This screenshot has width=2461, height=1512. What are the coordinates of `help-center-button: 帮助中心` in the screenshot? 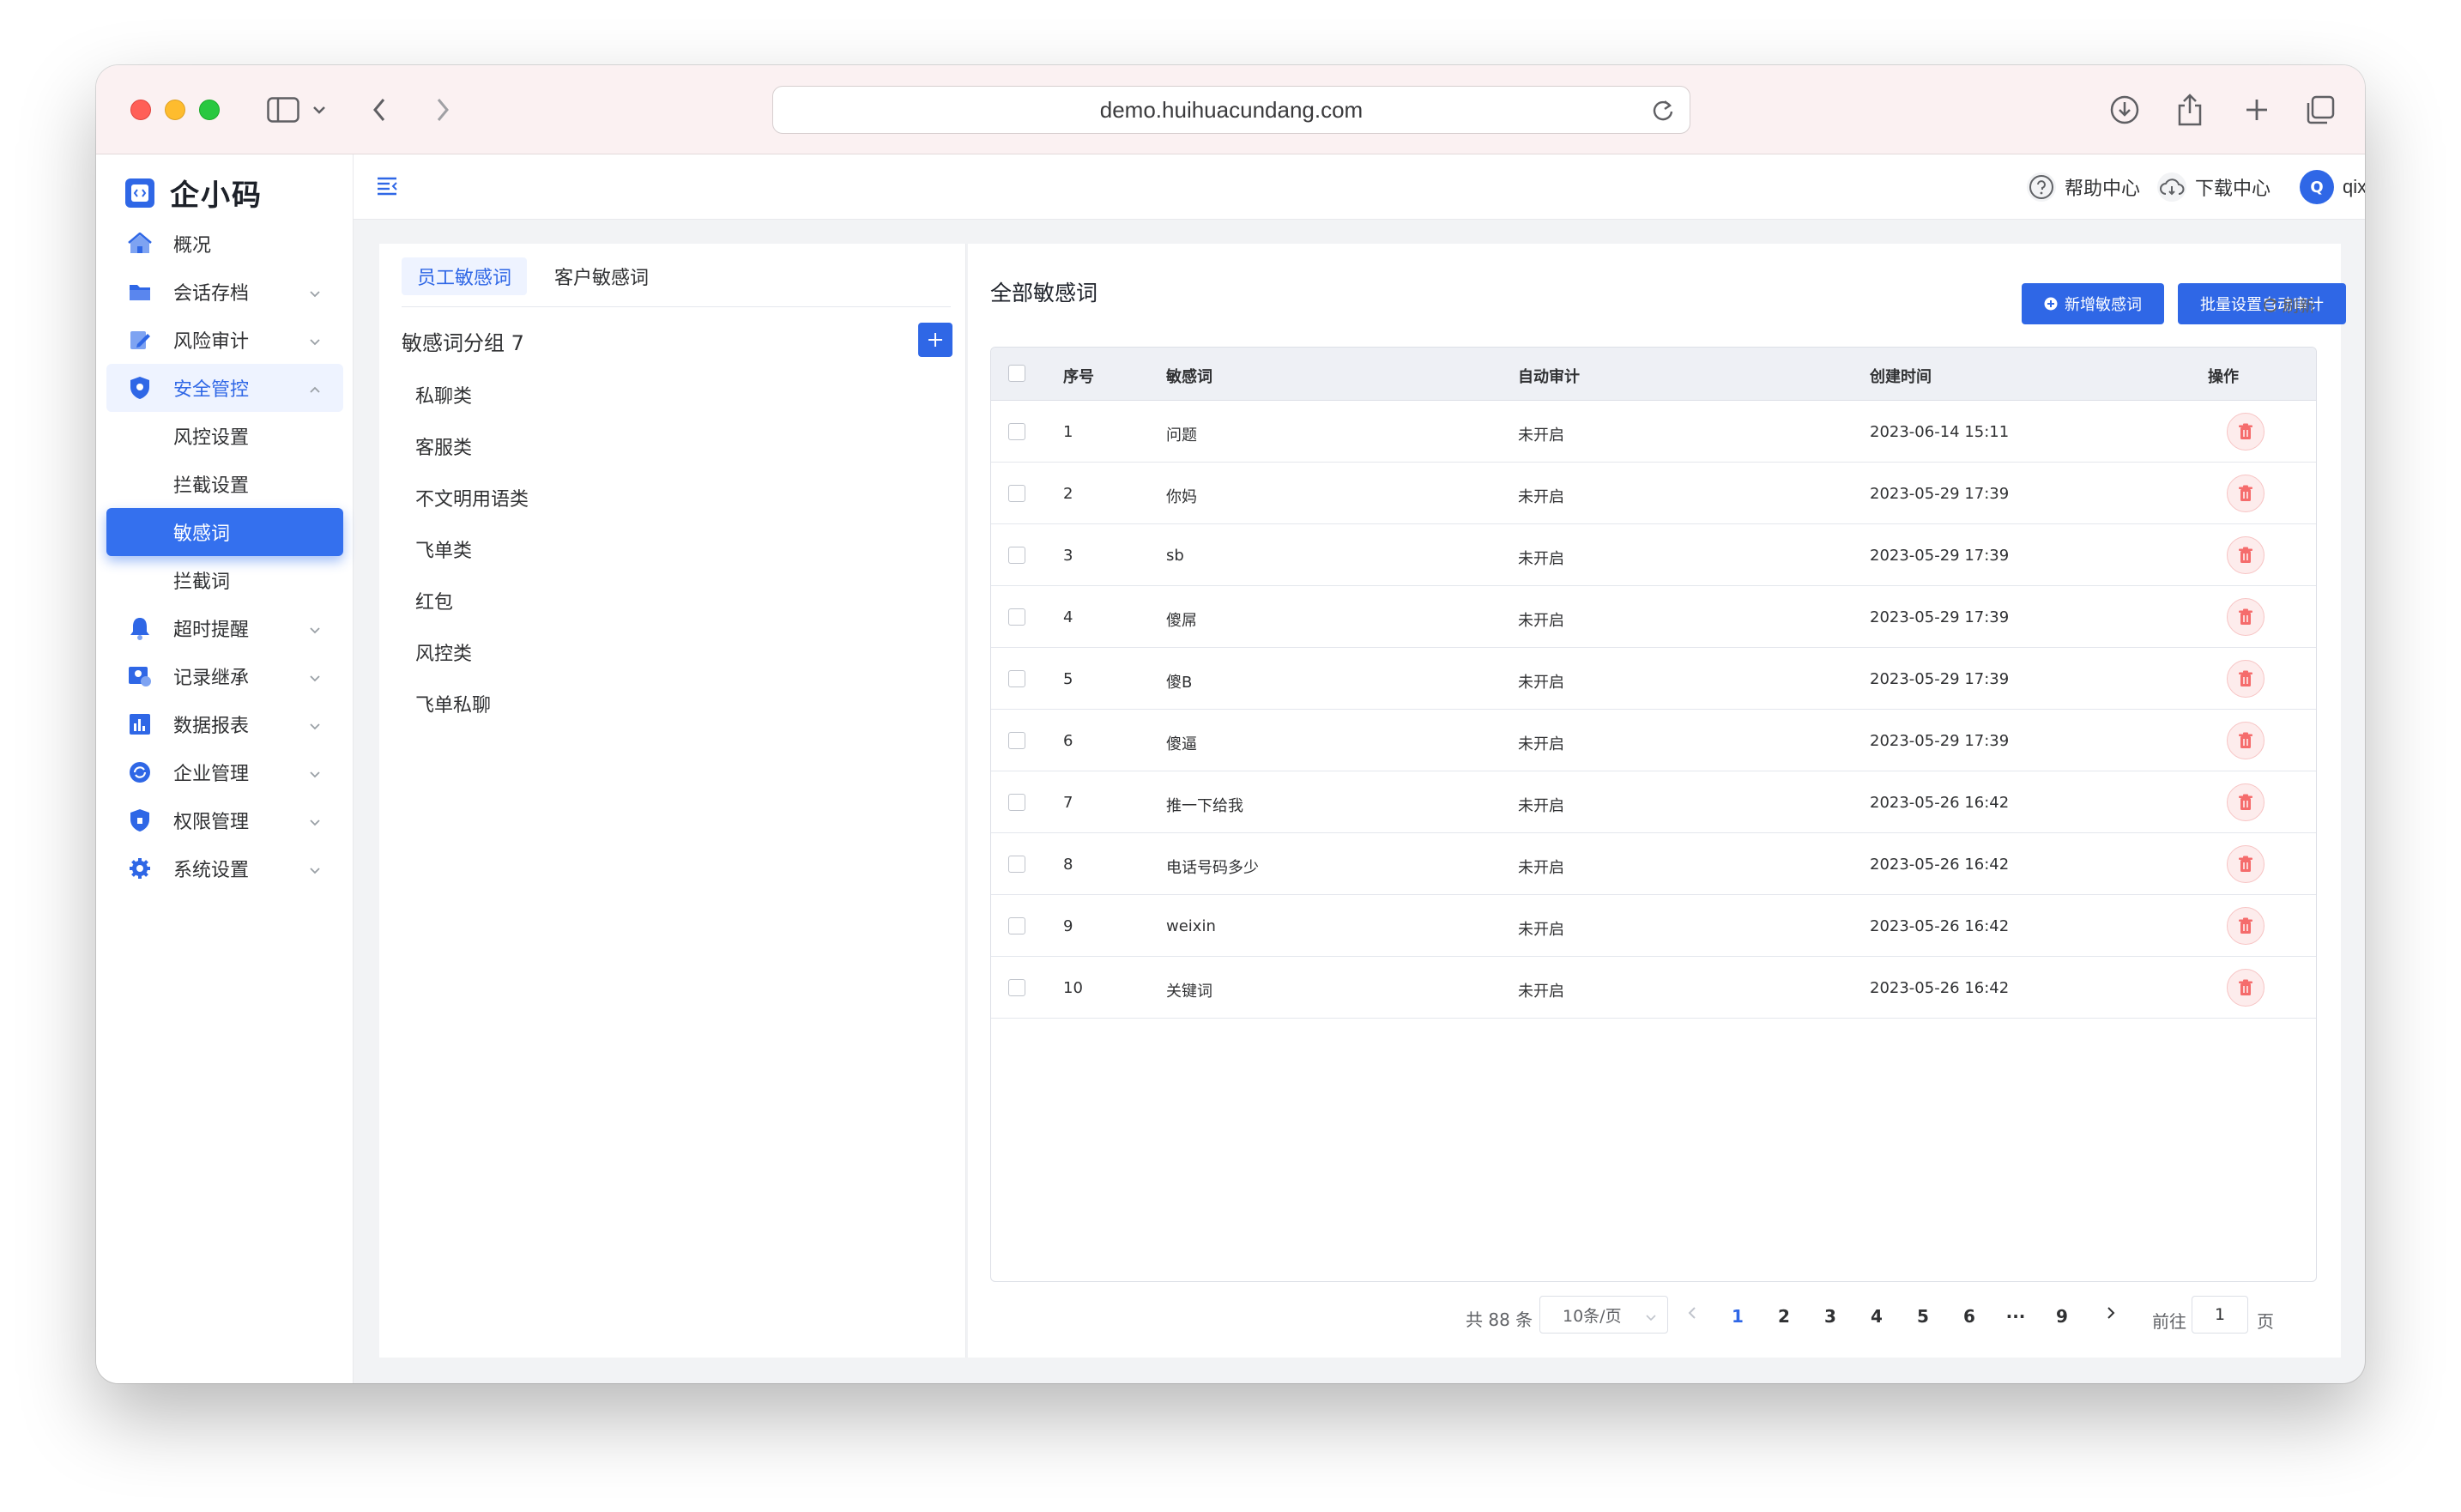 It's located at (2083, 187).